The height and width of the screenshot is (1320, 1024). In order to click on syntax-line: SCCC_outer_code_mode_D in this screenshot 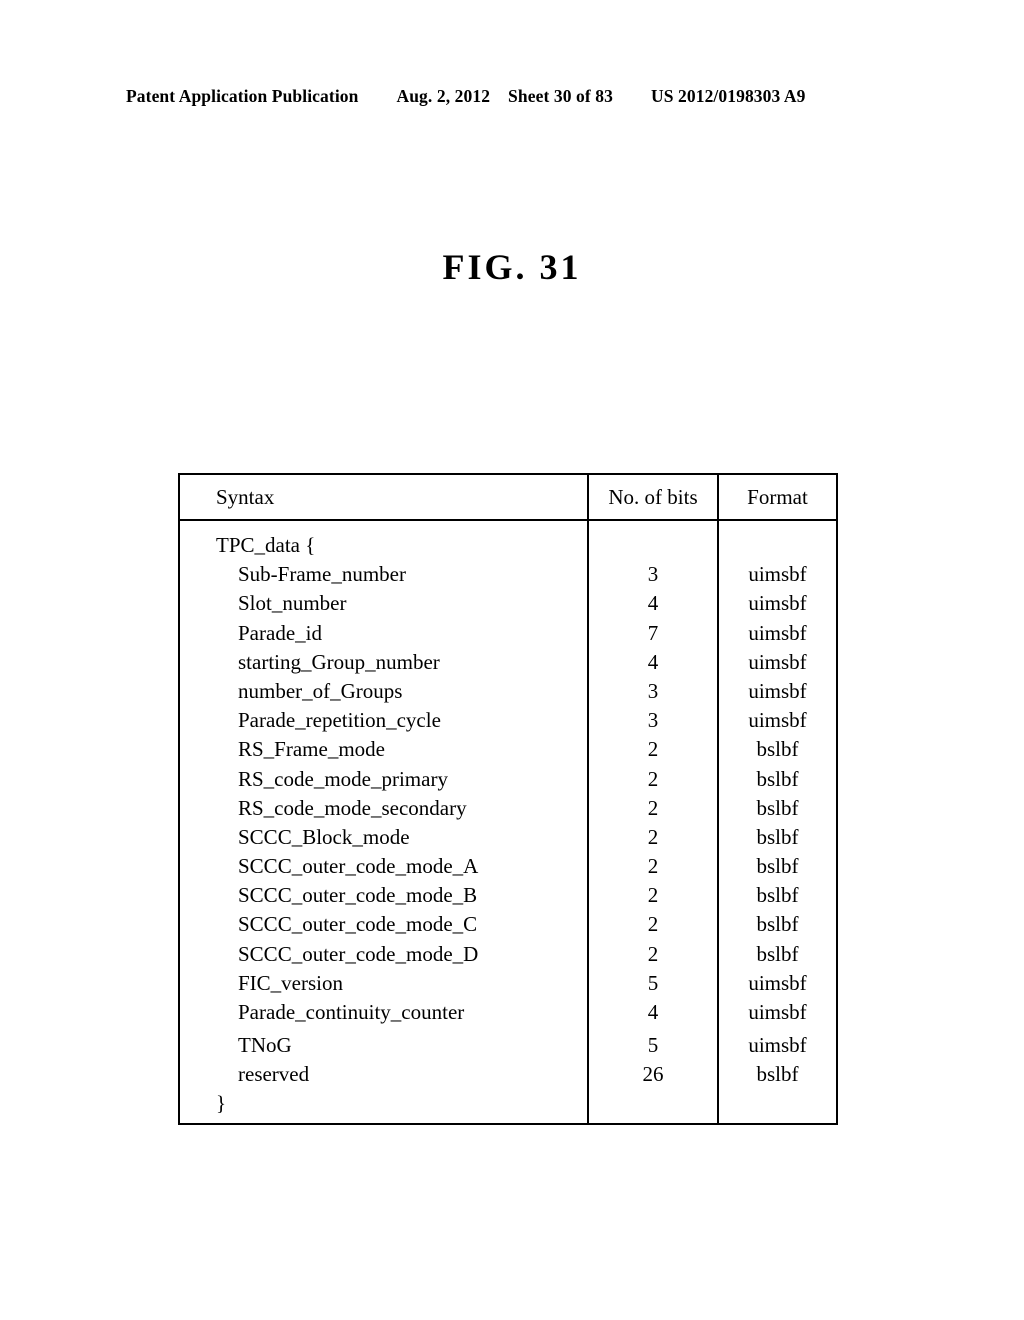, I will do `click(358, 953)`.